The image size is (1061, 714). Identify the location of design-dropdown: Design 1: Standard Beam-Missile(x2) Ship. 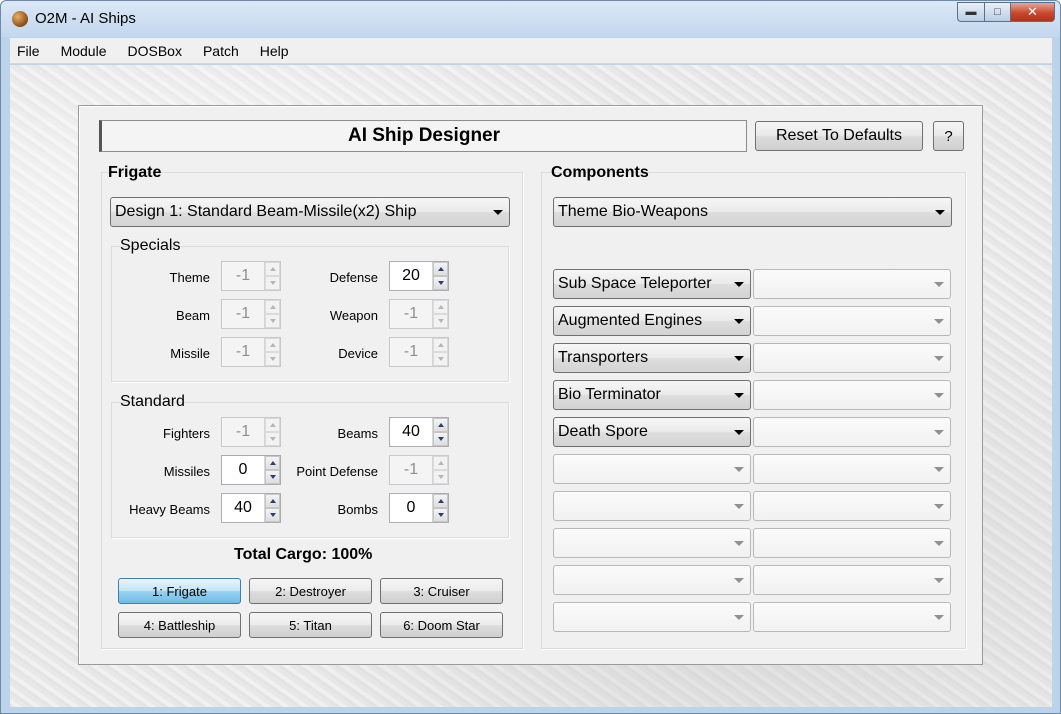
(310, 212).